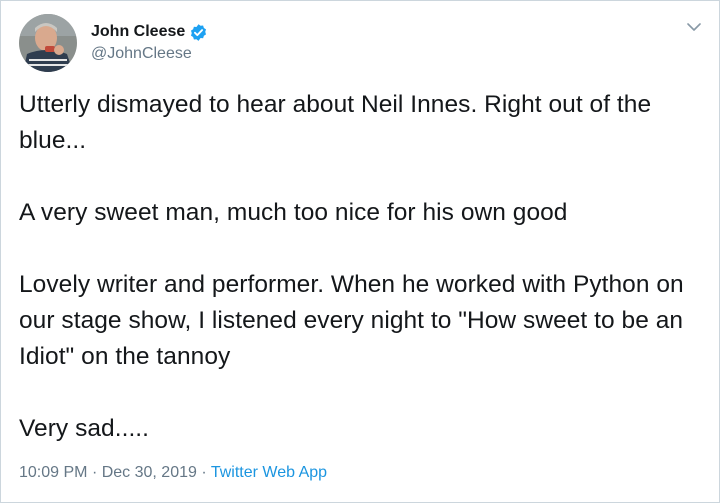 The height and width of the screenshot is (503, 720). What do you see at coordinates (198, 32) in the screenshot?
I see `verified-badge-icon` at bounding box center [198, 32].